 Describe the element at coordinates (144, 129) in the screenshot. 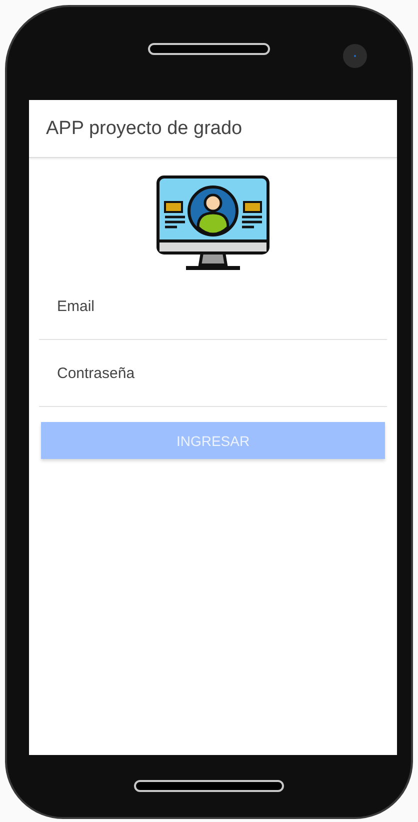

I see `app-title: APP proyecto de grado` at that location.